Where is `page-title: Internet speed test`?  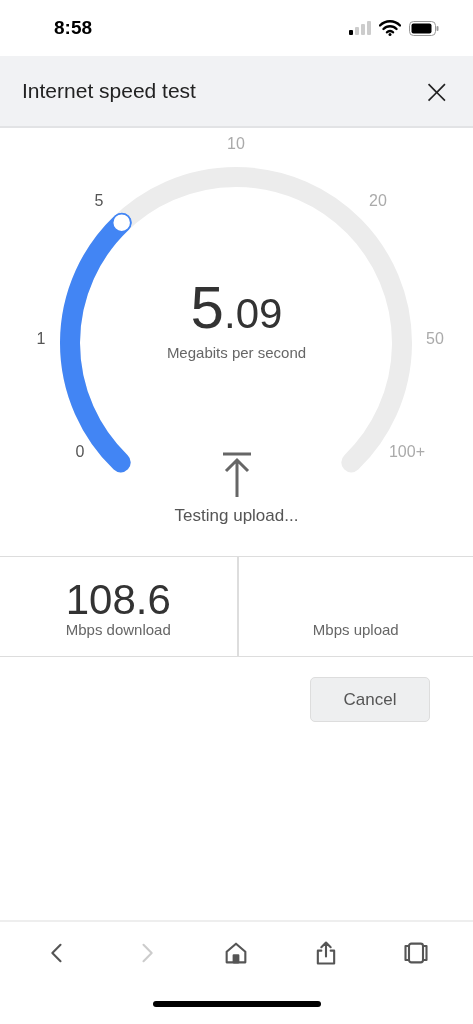
page-title: Internet speed test is located at coordinates (109, 91).